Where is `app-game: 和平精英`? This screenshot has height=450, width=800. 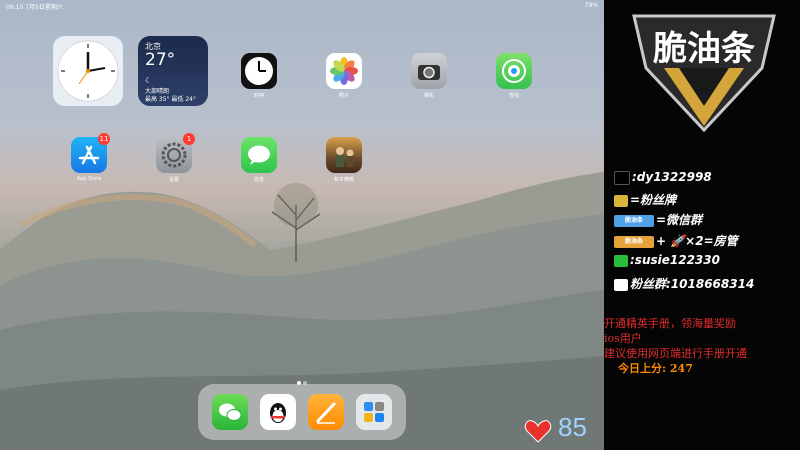 app-game: 和平精英 is located at coordinates (344, 160).